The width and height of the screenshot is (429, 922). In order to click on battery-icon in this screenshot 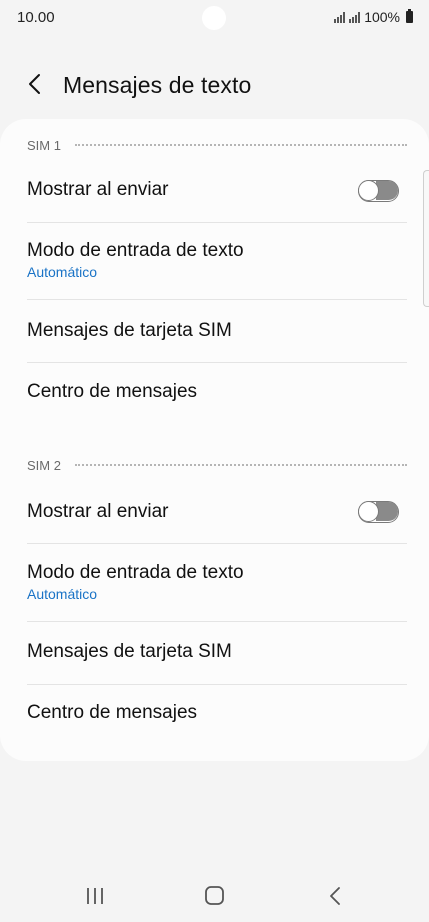, I will do `click(409, 16)`.